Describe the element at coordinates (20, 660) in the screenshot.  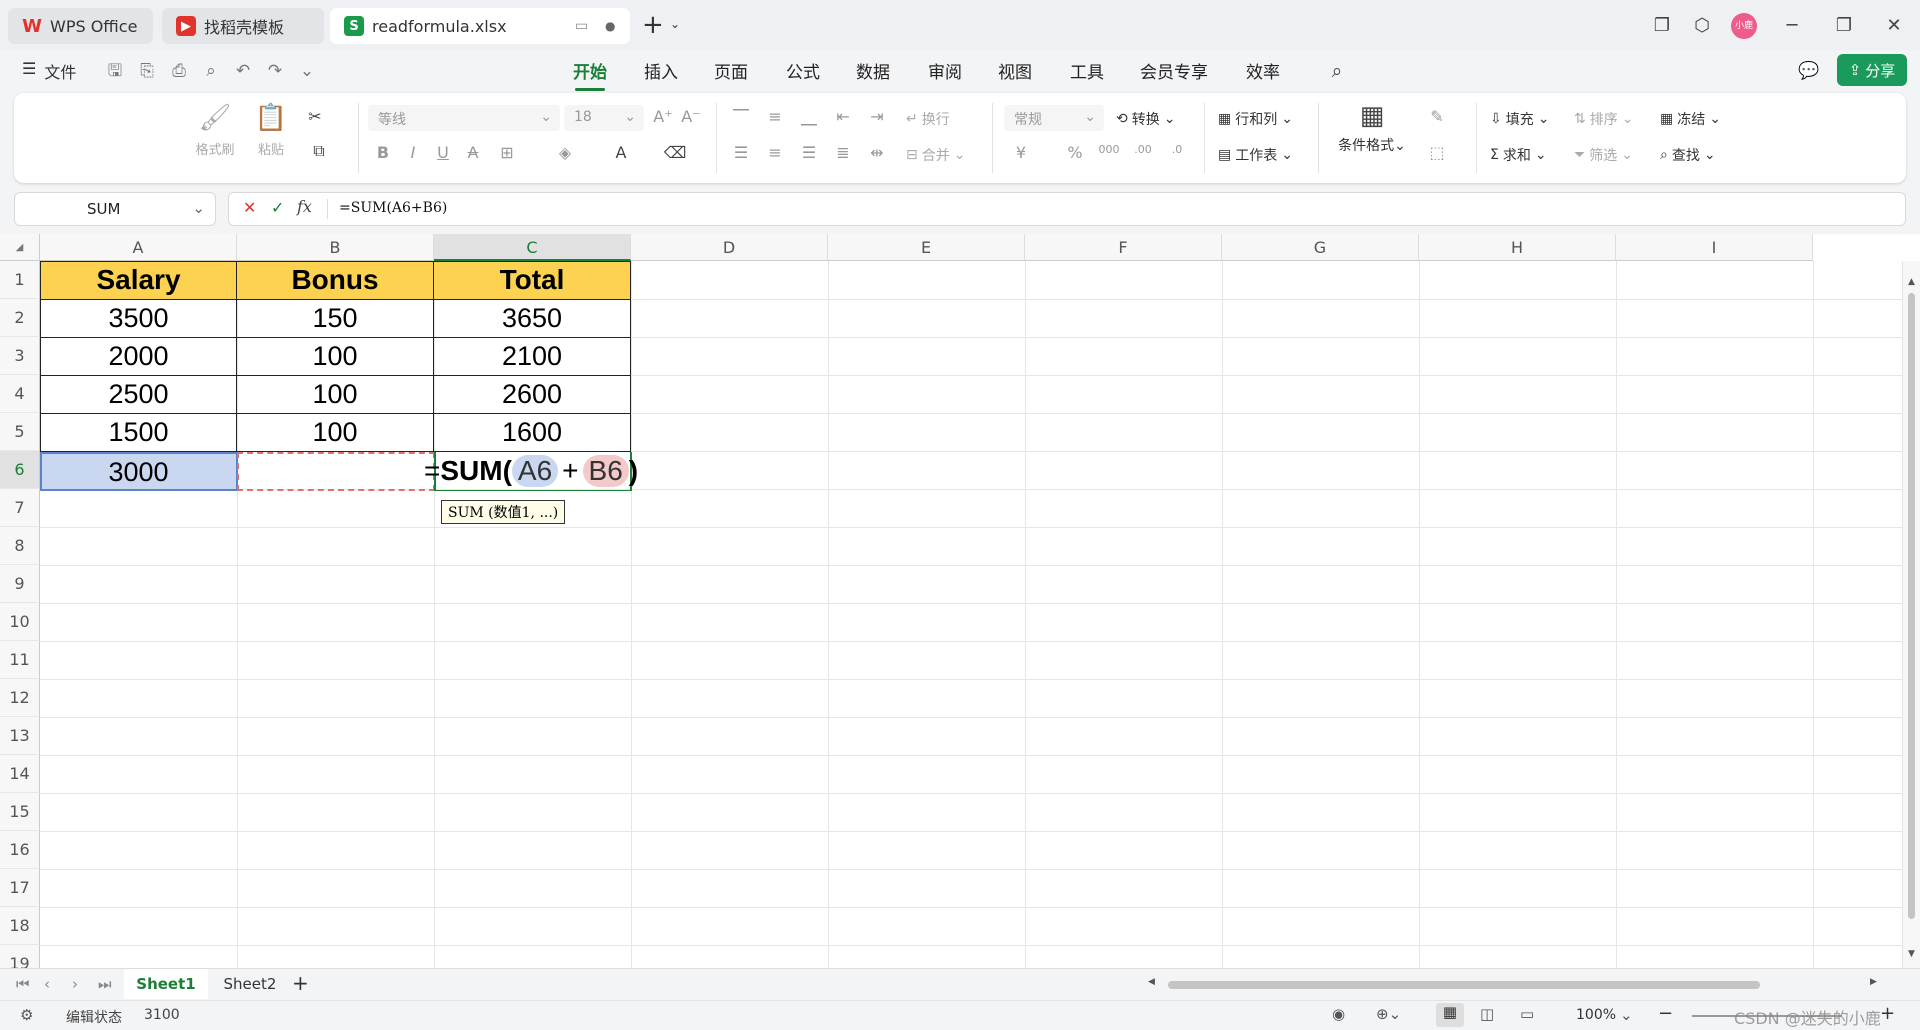
I see `row-header-11: 11` at that location.